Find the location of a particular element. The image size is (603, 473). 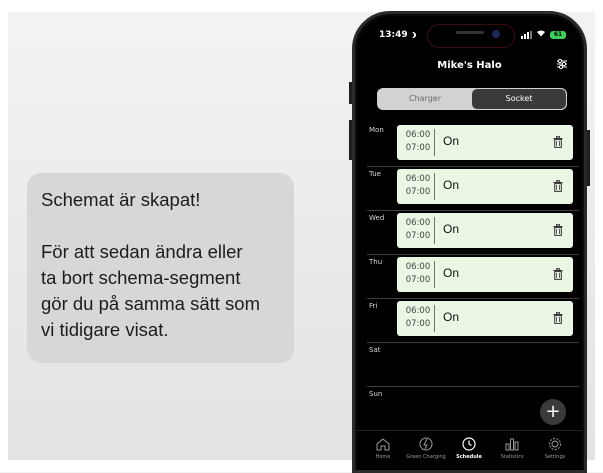

add-slot-button: + is located at coordinates (553, 412).